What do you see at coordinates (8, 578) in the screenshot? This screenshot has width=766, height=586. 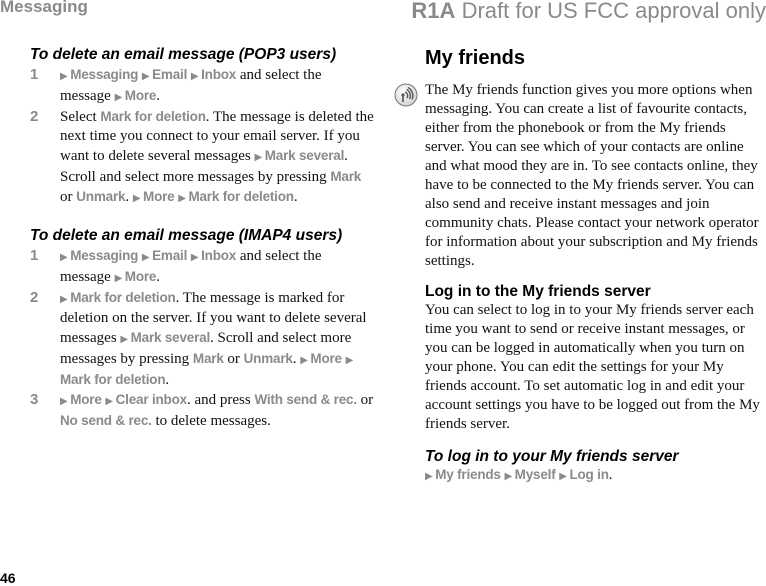 I see `page-number: 46` at bounding box center [8, 578].